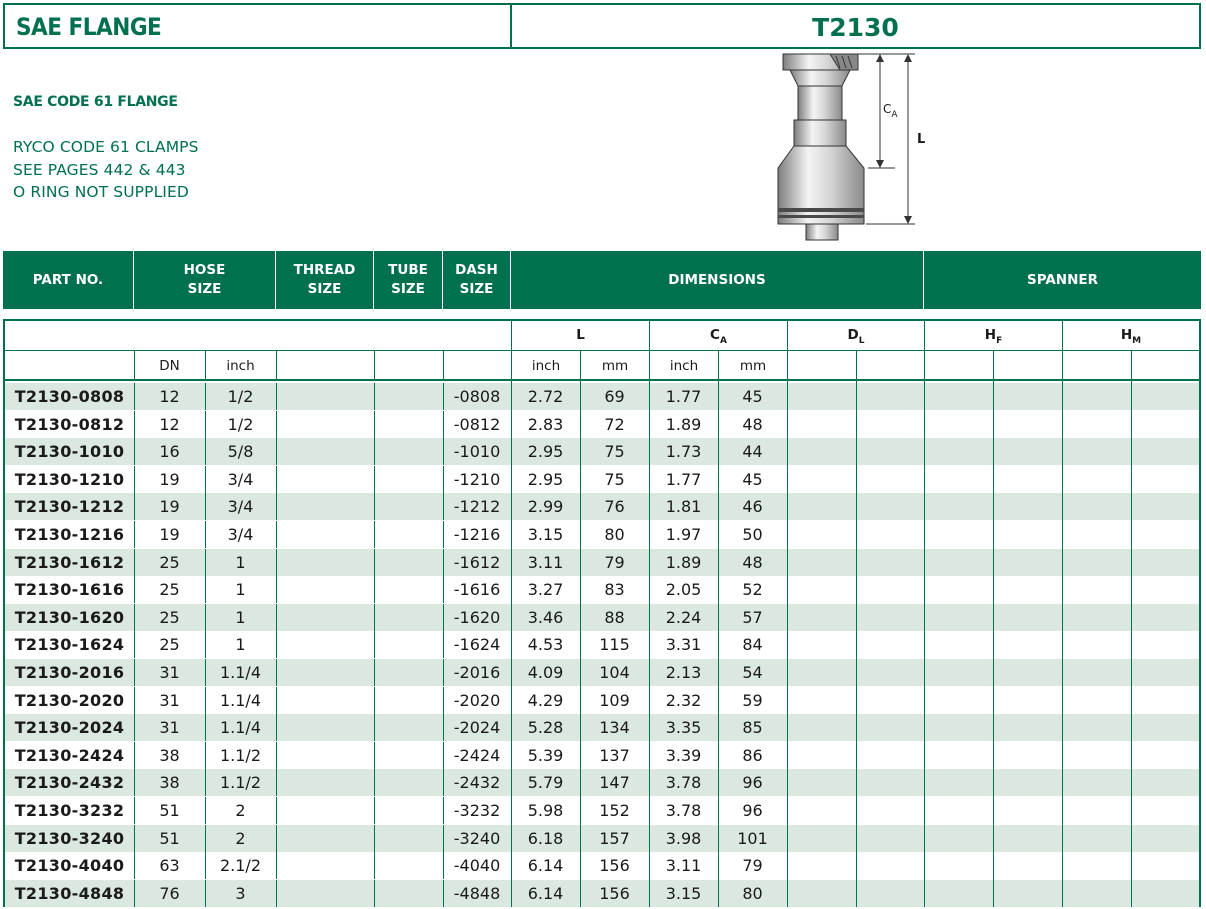 The height and width of the screenshot is (909, 1206). I want to click on l-mm-cell: 109, so click(614, 700).